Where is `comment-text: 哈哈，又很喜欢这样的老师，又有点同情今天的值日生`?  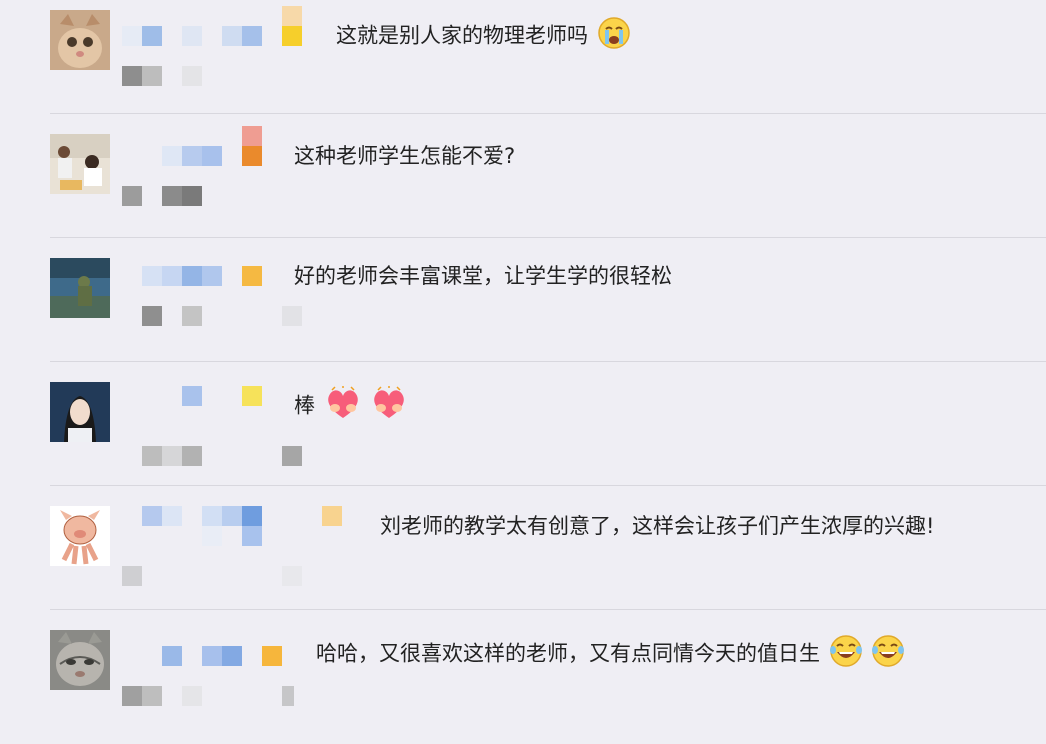
comment-text: 哈哈，又很喜欢这样的老师，又有点同情今天的值日生 is located at coordinates (610, 654).